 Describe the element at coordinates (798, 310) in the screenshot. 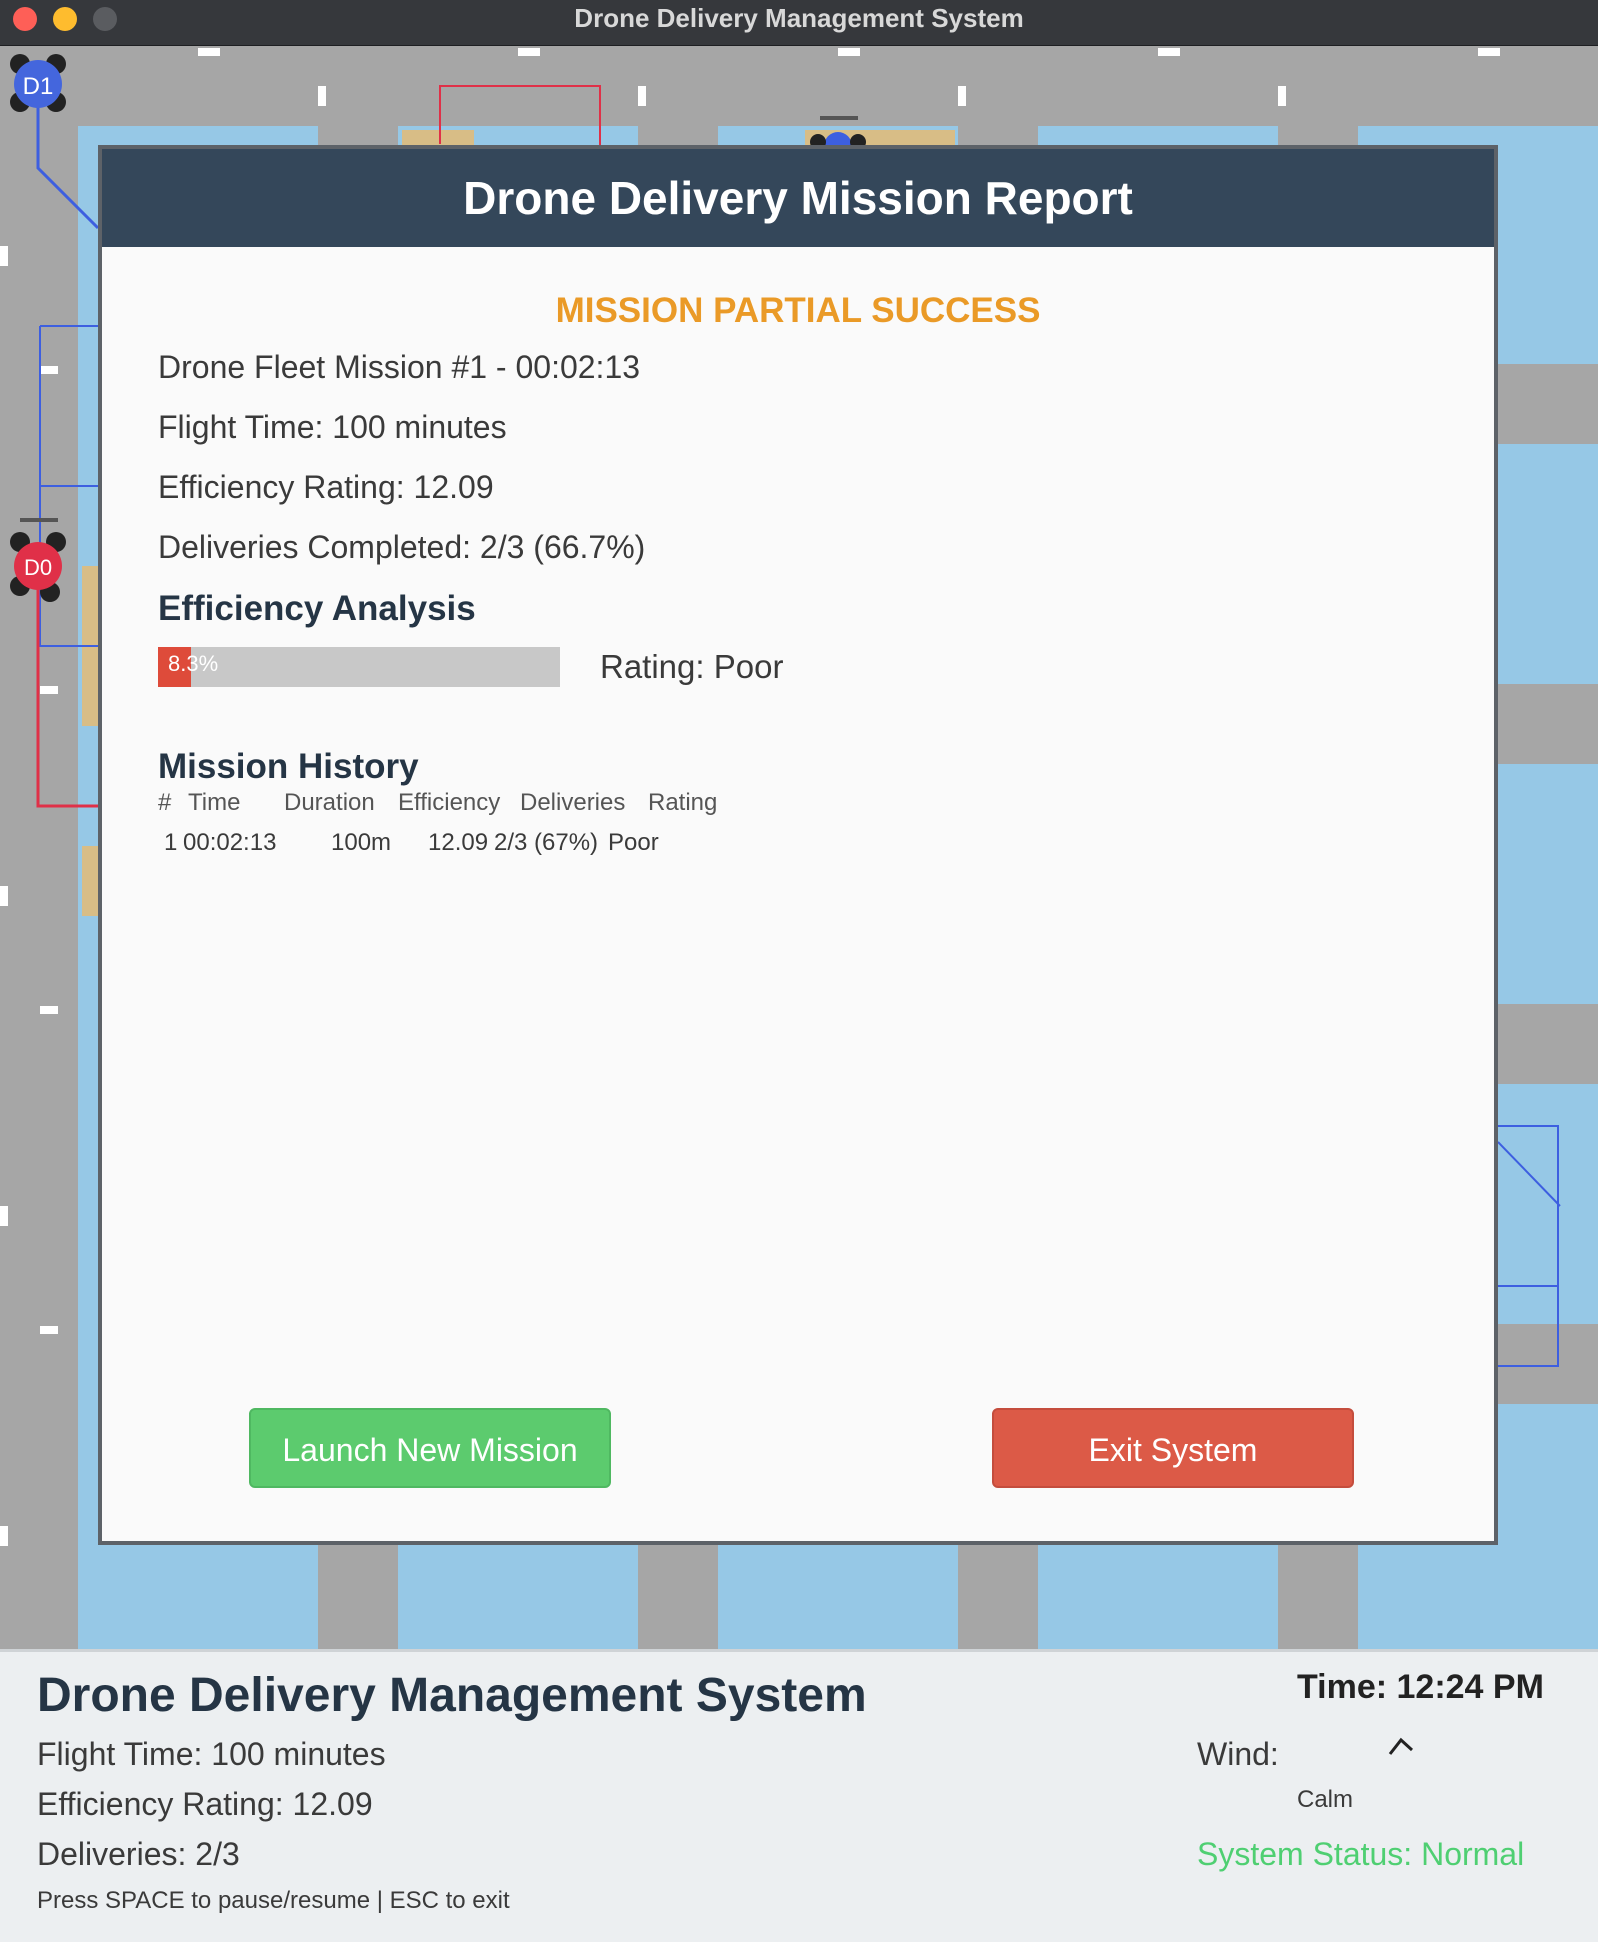

I see `mission-status: MISSION PARTIAL SUCCESS` at that location.